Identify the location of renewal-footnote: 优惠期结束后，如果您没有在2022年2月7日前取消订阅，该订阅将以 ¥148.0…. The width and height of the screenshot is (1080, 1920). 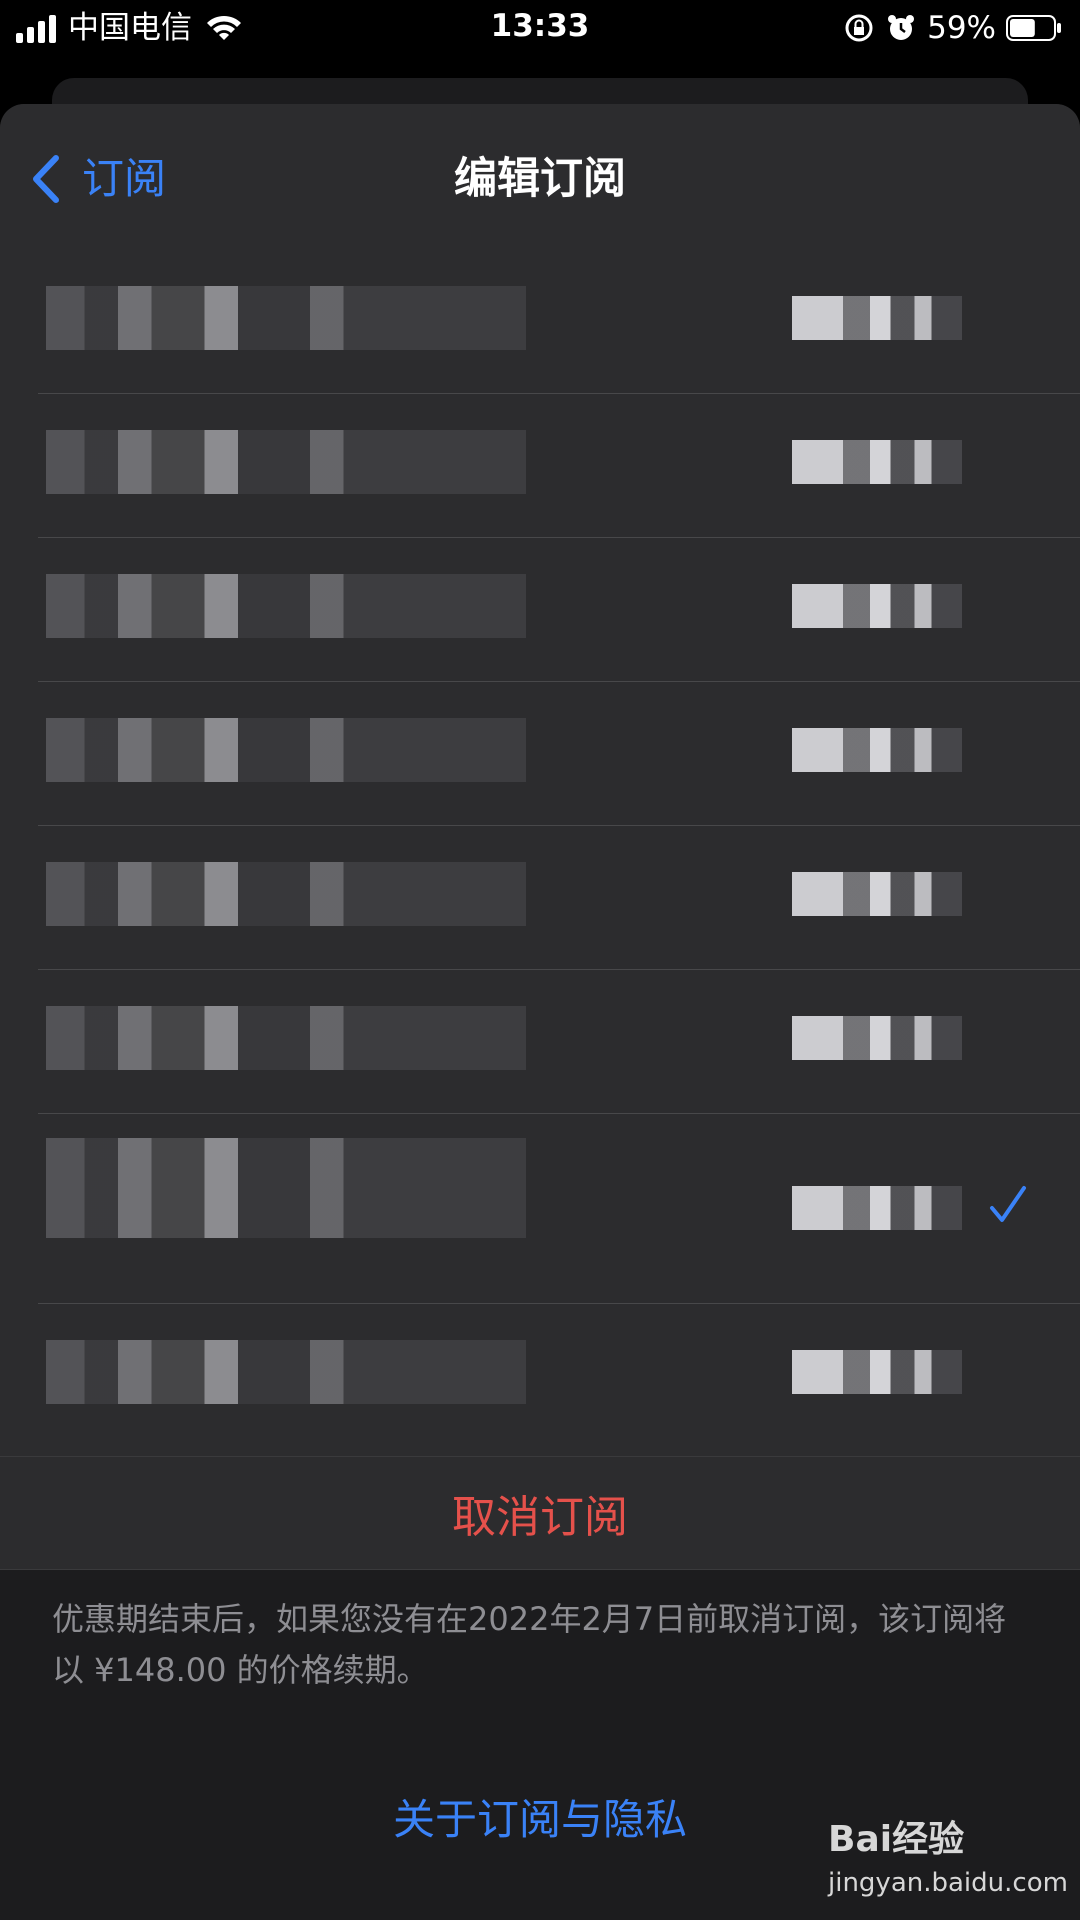
(529, 1644).